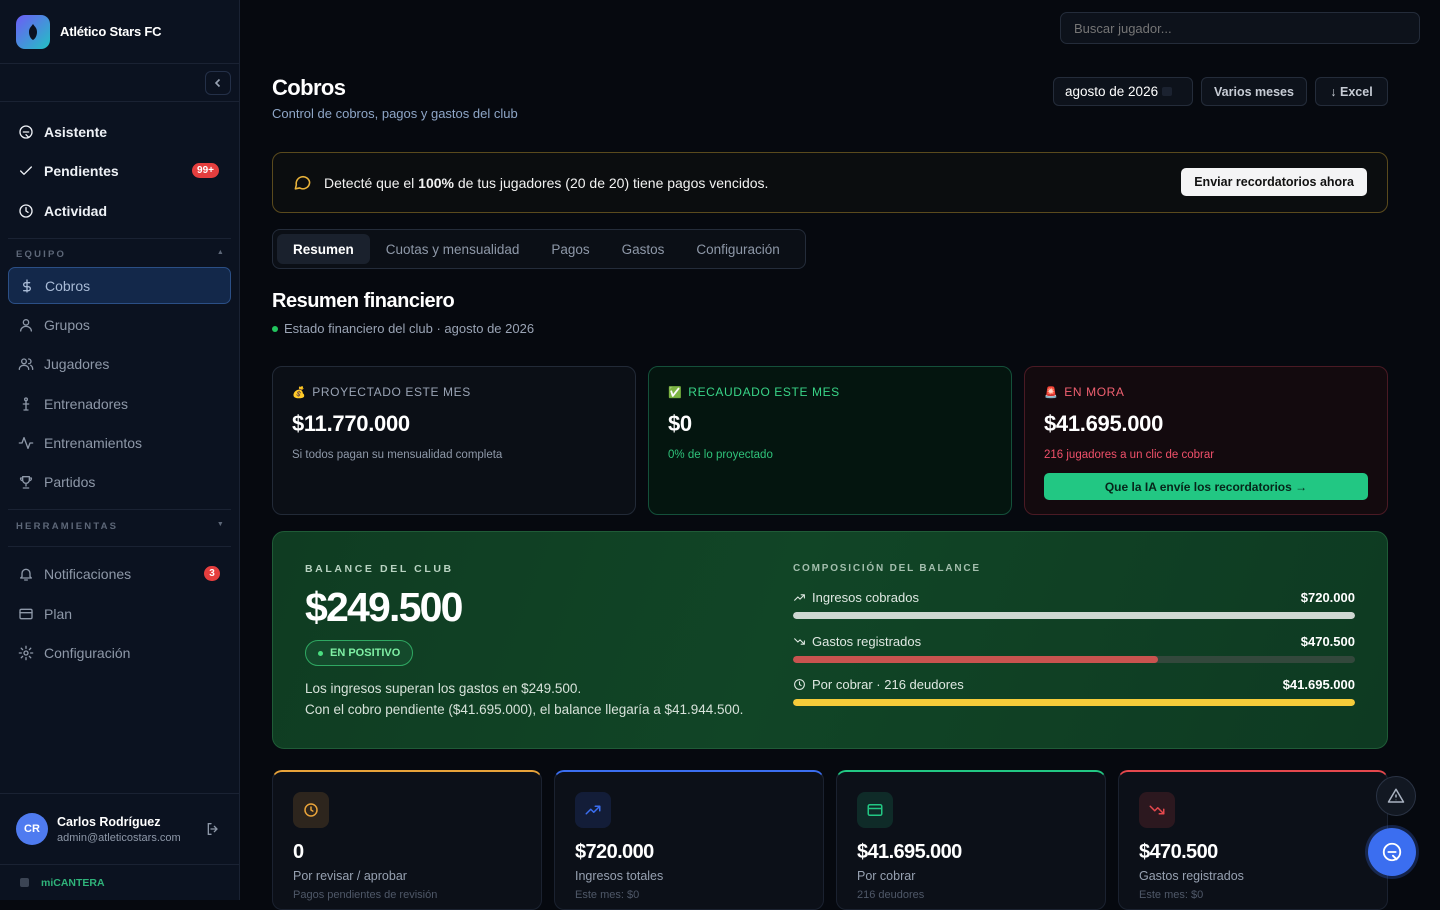 This screenshot has width=1440, height=910. I want to click on report-issue-button, so click(1396, 796).